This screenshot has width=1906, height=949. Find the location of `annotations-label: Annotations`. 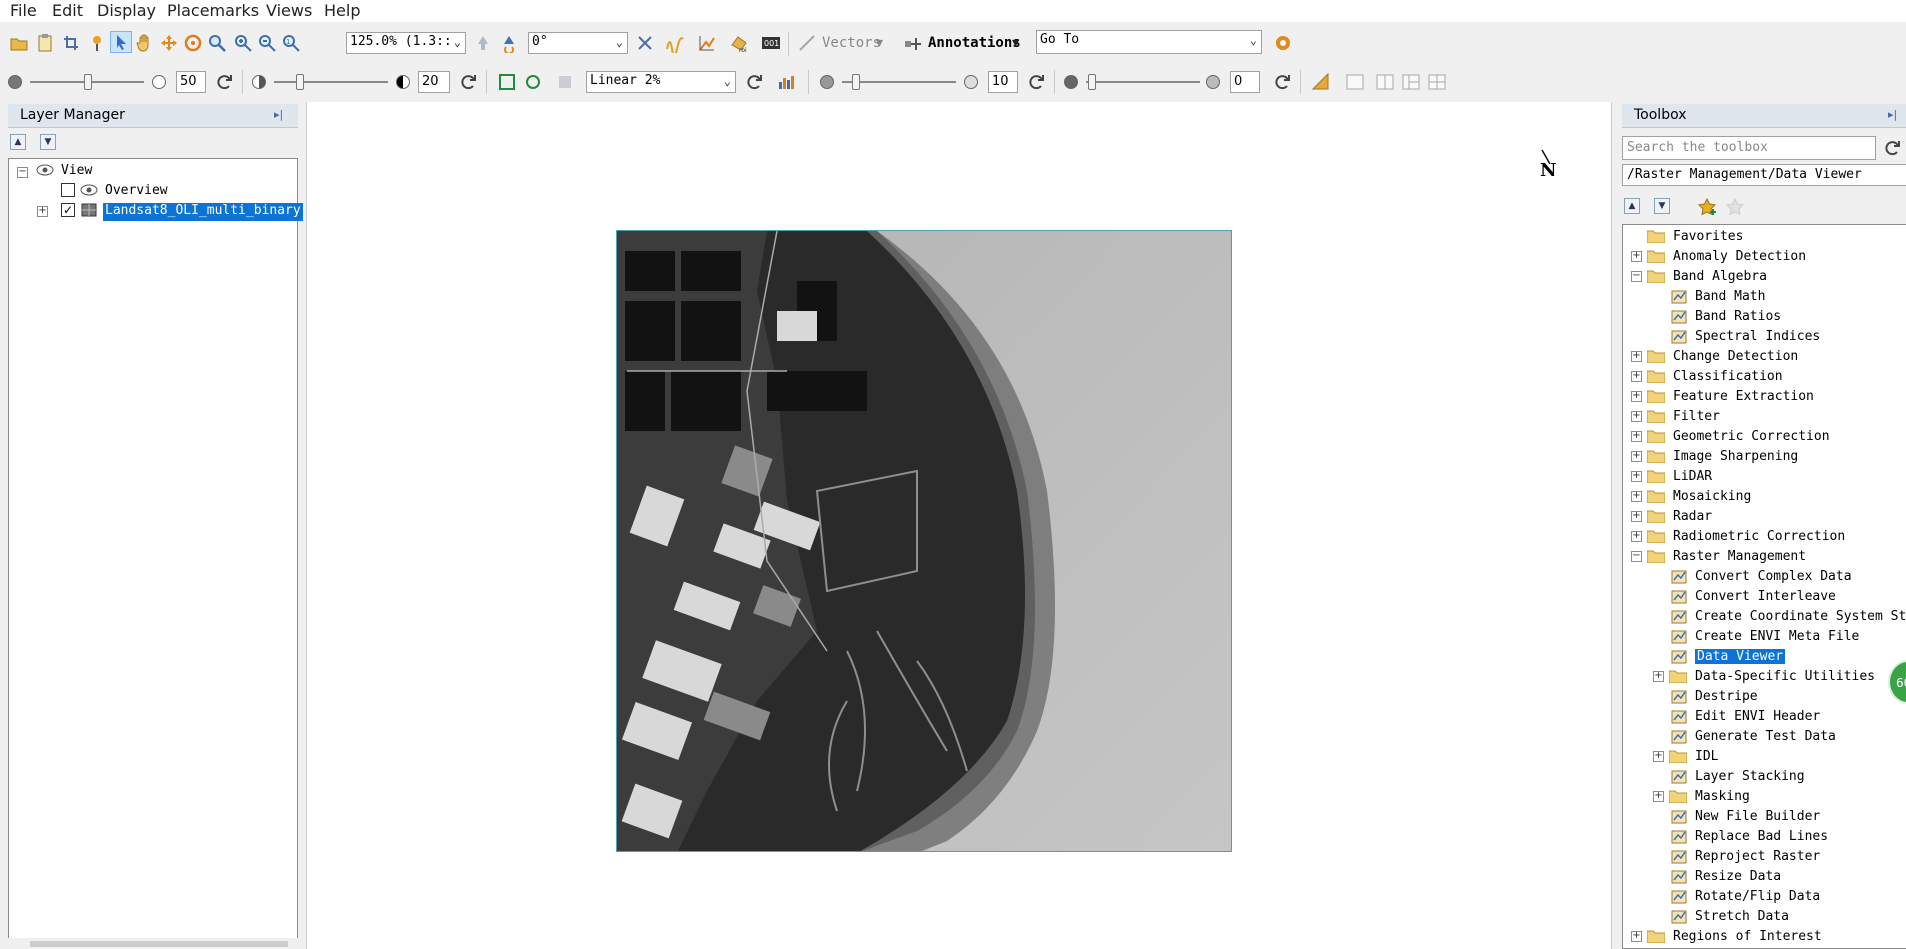

annotations-label: Annotations is located at coordinates (974, 43).